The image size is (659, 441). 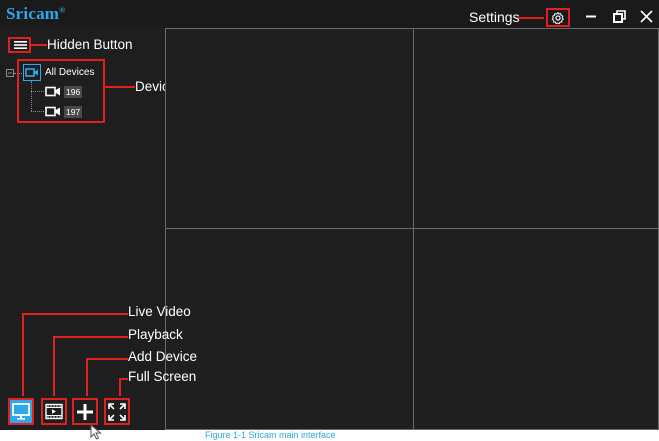 What do you see at coordinates (36, 13) in the screenshot?
I see `brand-logo: Sricam®` at bounding box center [36, 13].